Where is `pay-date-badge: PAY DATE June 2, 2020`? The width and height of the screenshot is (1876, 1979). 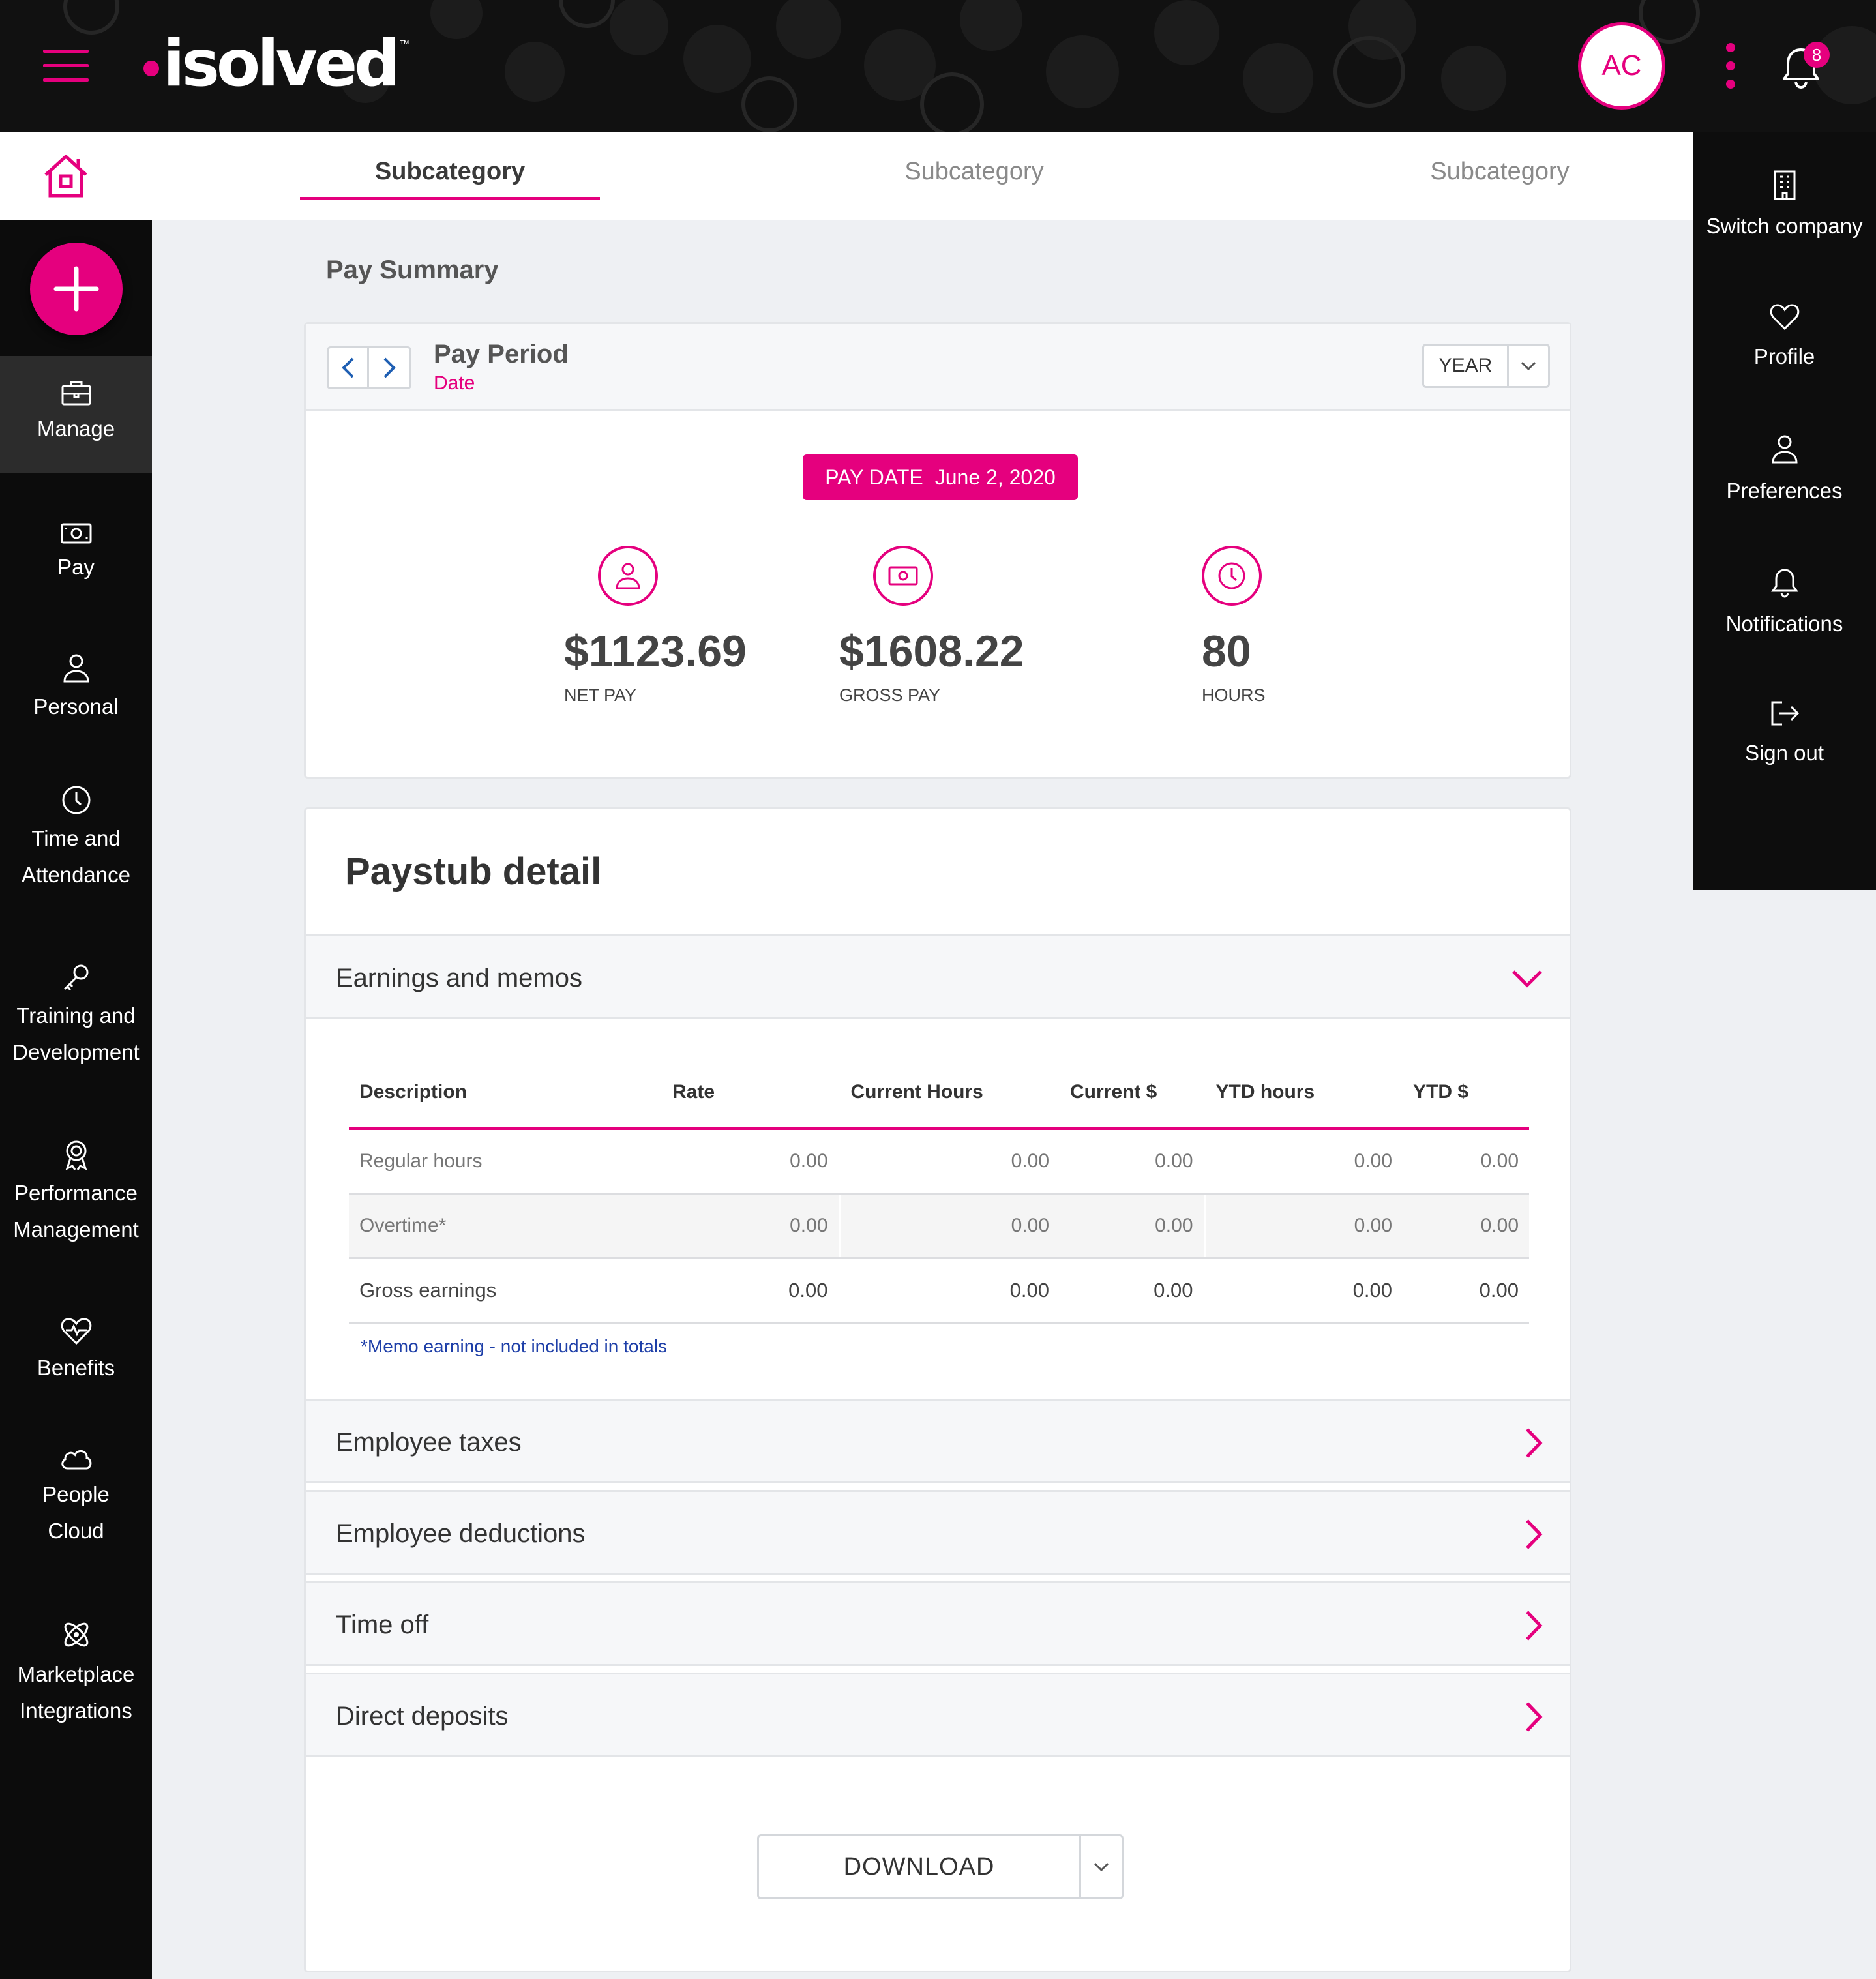 pay-date-badge: PAY DATE June 2, 2020 is located at coordinates (940, 477).